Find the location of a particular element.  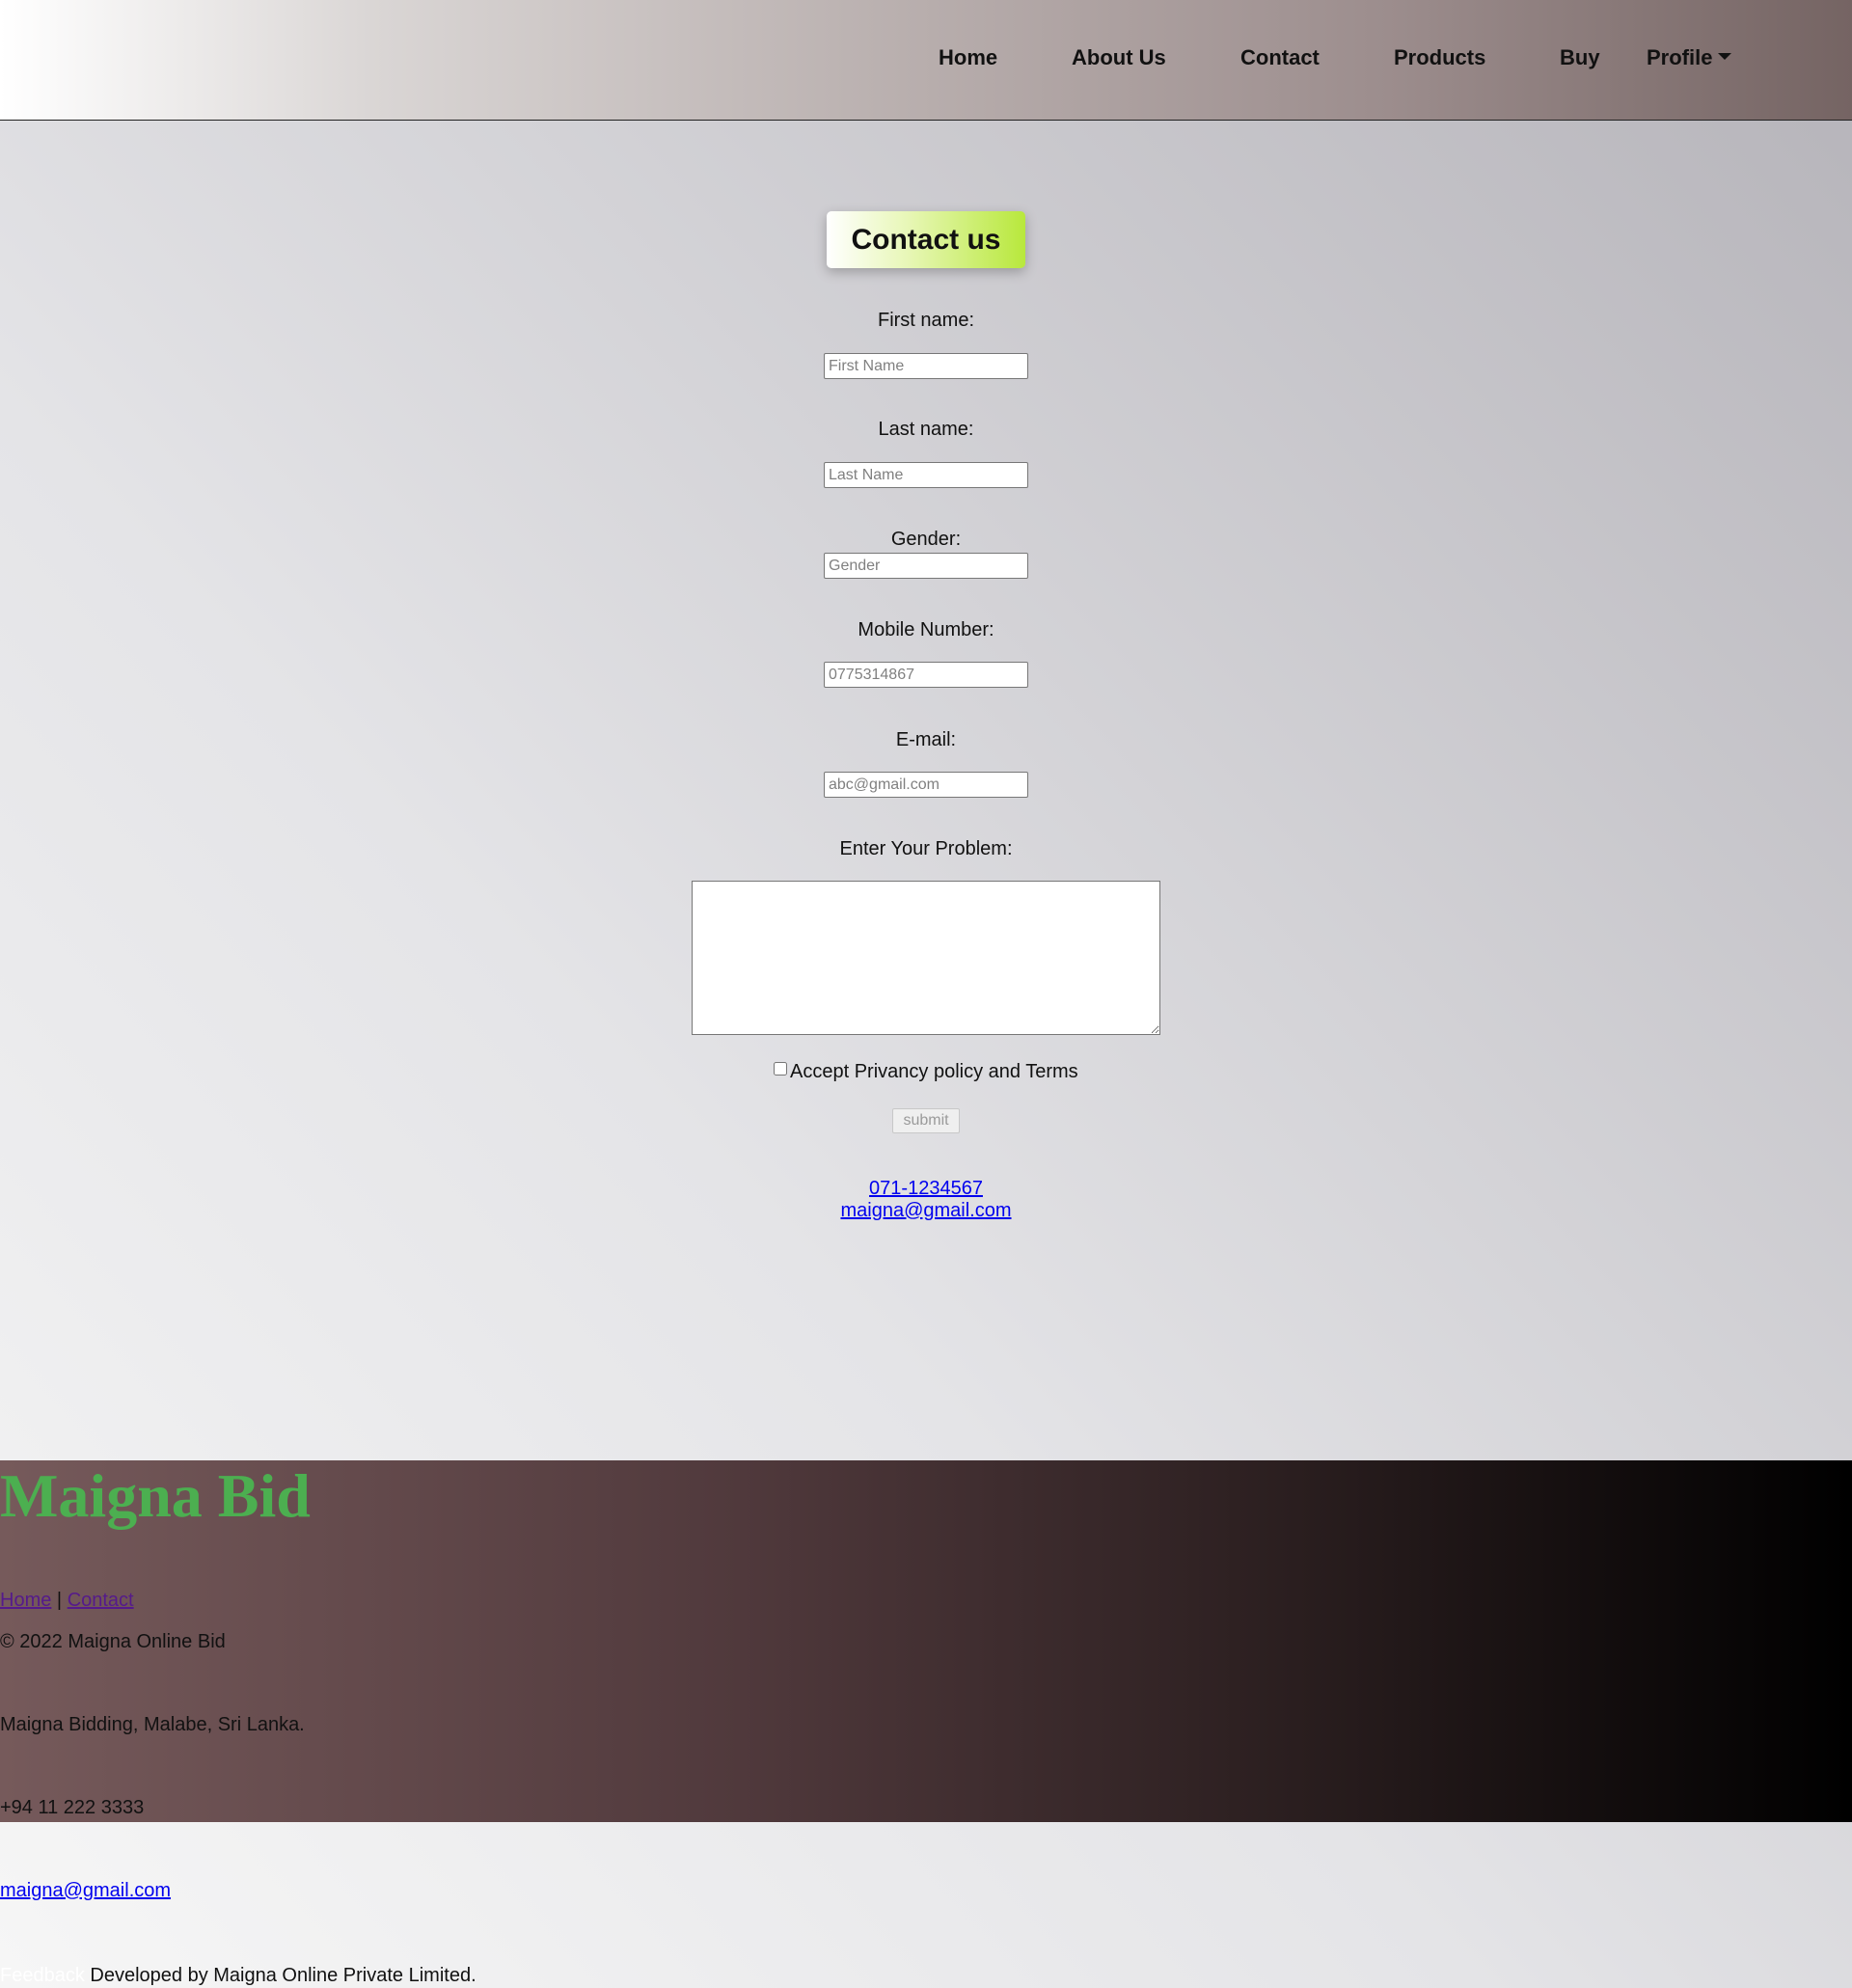

gender-input is located at coordinates (926, 566).